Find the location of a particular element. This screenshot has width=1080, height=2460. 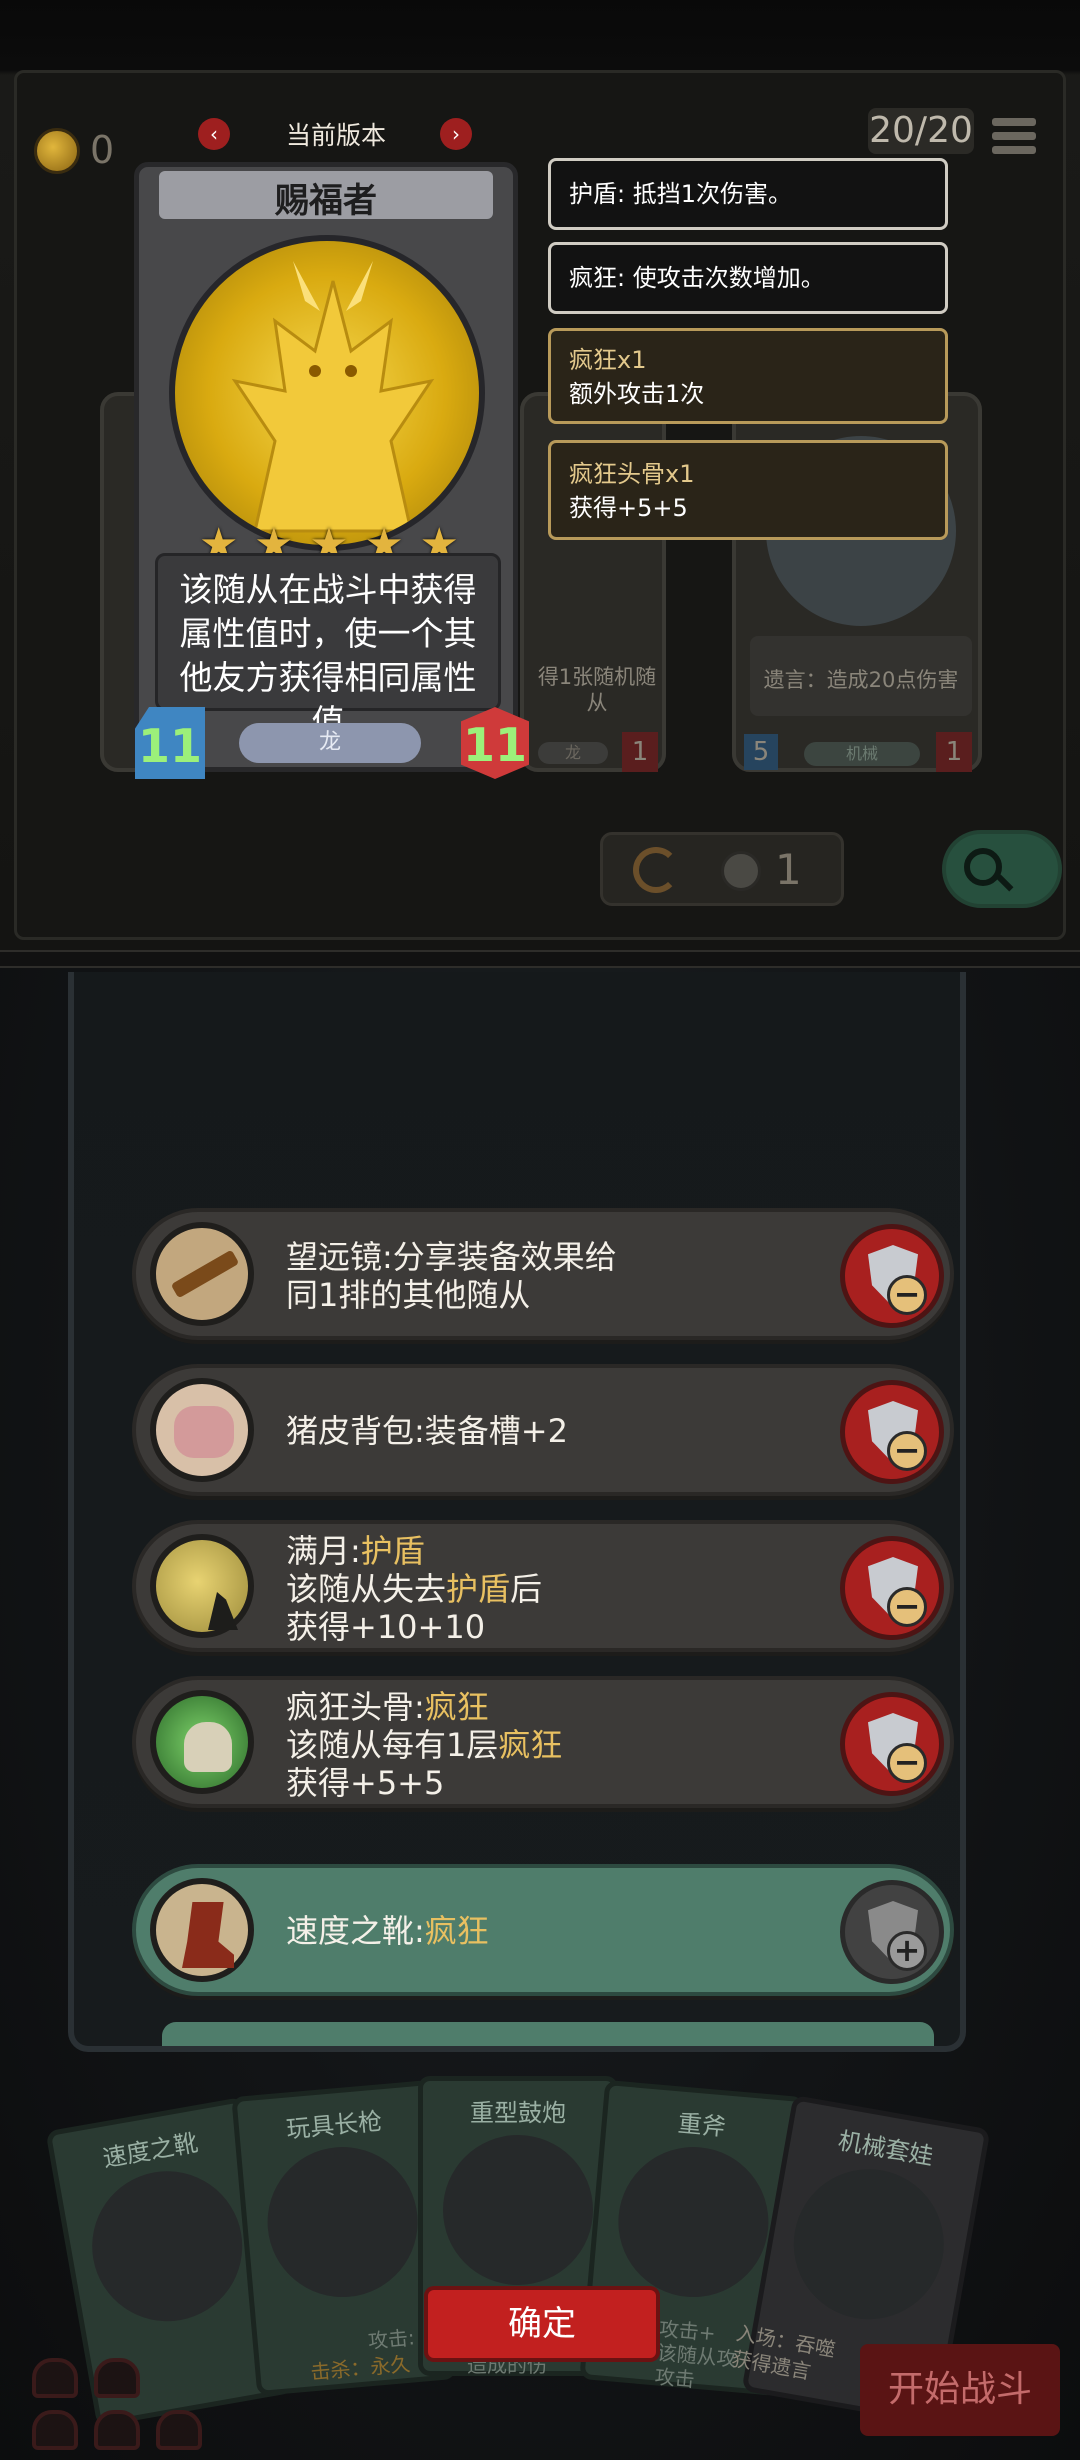

remove-telescope-button: − is located at coordinates (892, 1276).